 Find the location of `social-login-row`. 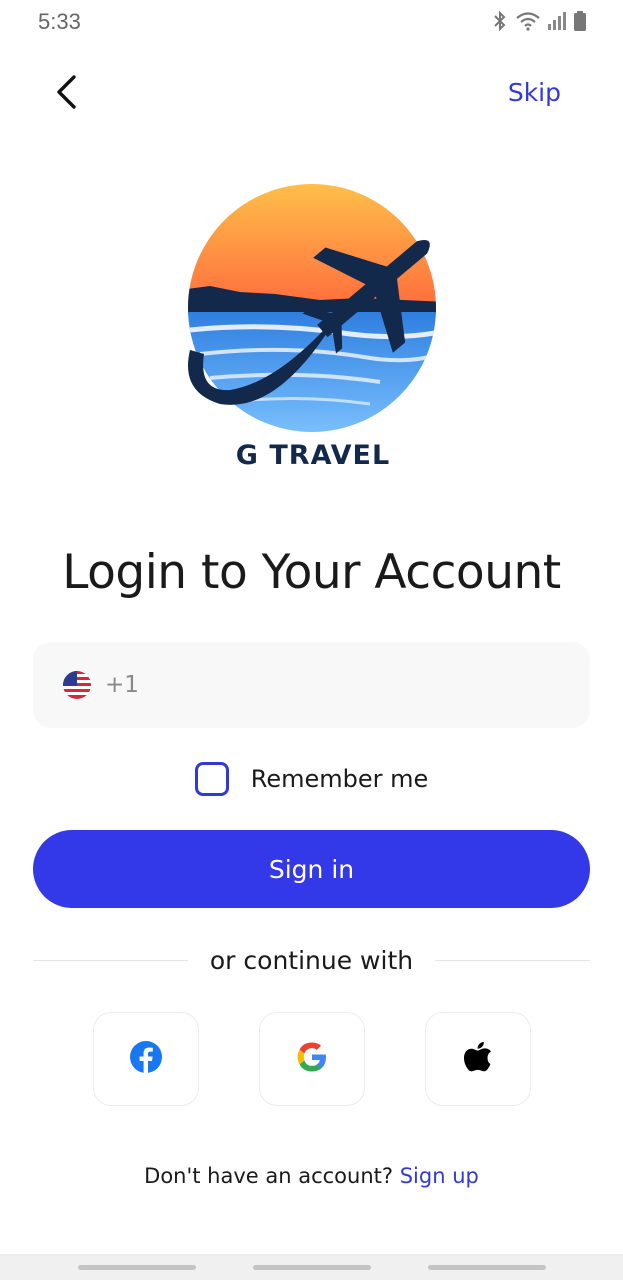

social-login-row is located at coordinates (311, 1059).